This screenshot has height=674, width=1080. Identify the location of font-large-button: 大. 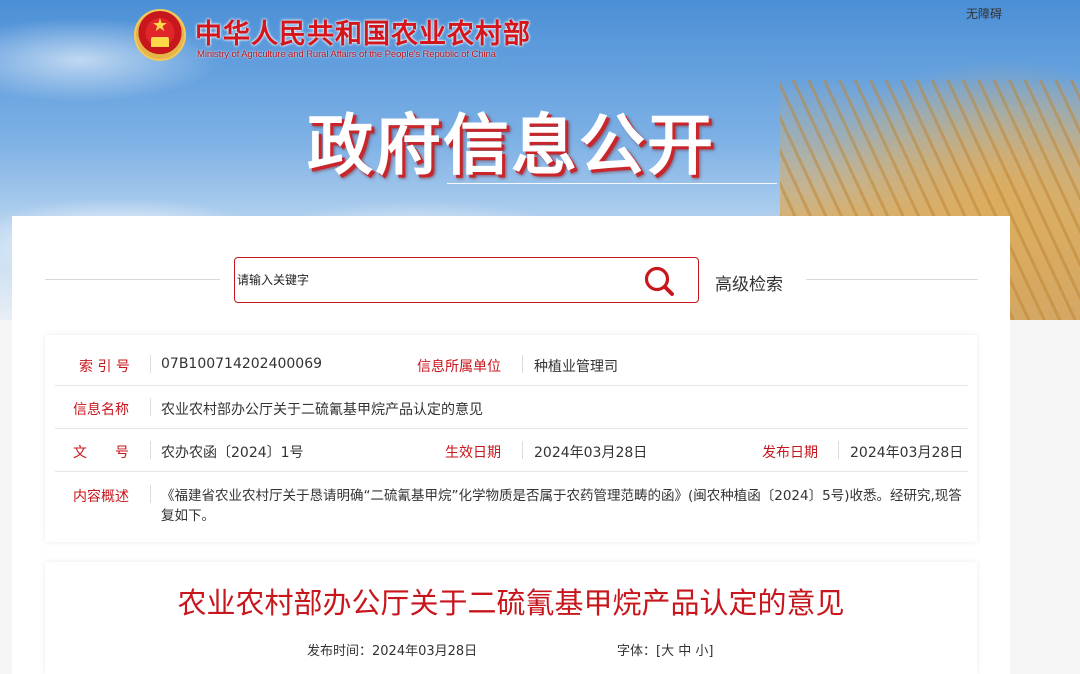
(667, 651).